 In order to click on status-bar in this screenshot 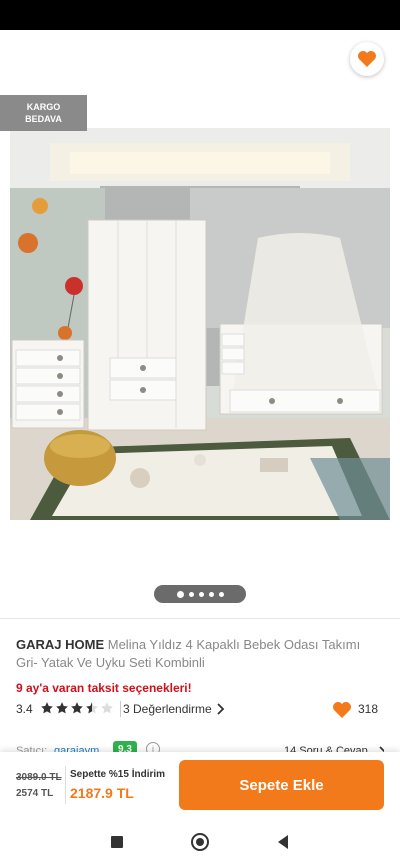, I will do `click(200, 15)`.